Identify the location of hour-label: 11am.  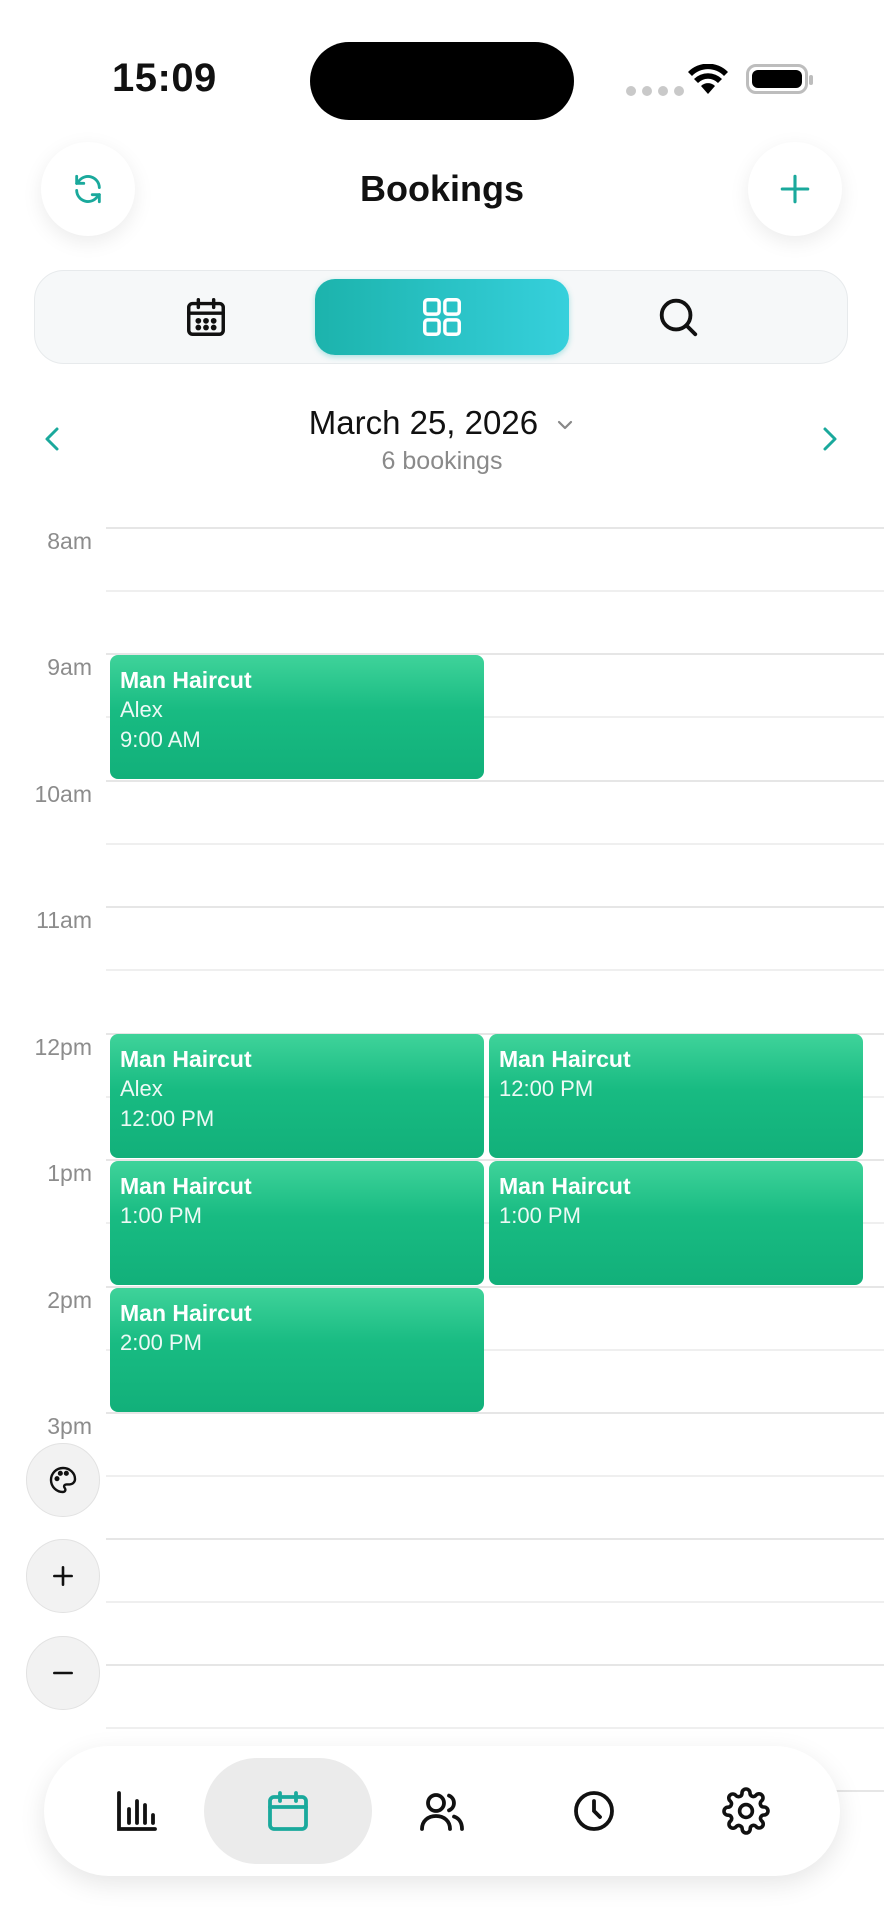
(64, 920).